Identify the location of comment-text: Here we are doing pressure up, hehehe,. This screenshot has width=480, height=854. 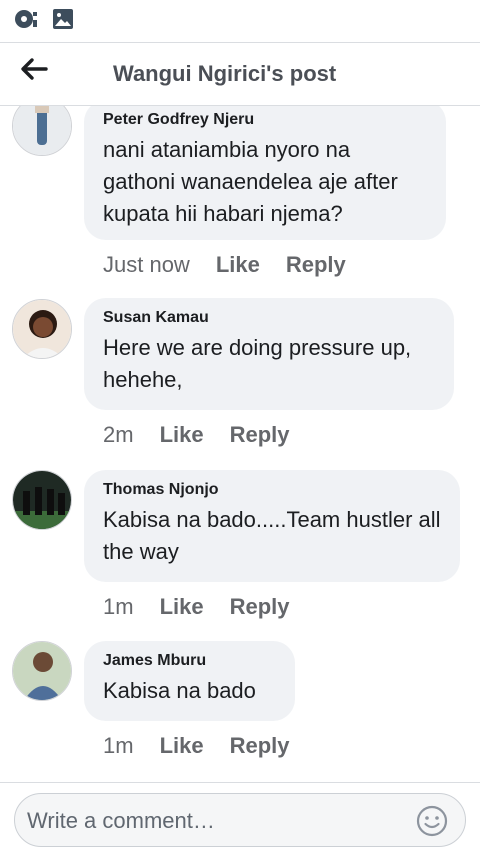
(257, 363).